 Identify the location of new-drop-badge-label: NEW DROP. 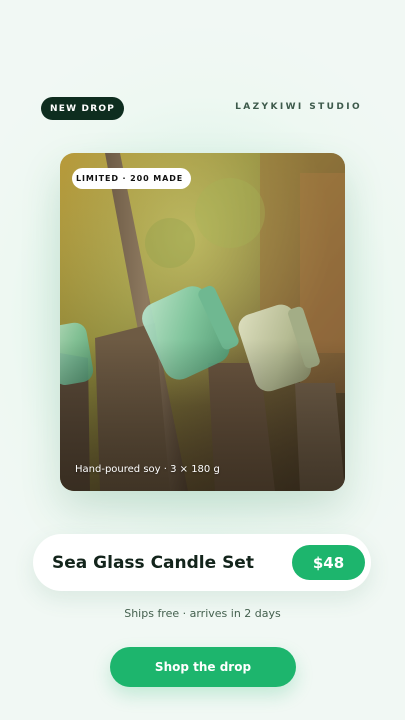
(82, 108).